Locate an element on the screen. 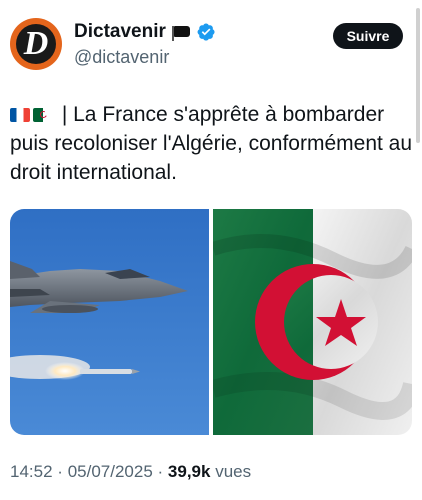 Image resolution: width=422 pixels, height=500 pixels. tweet-meta: 14:52 · 05/07/2025 · 39,9k vues is located at coordinates (130, 472).